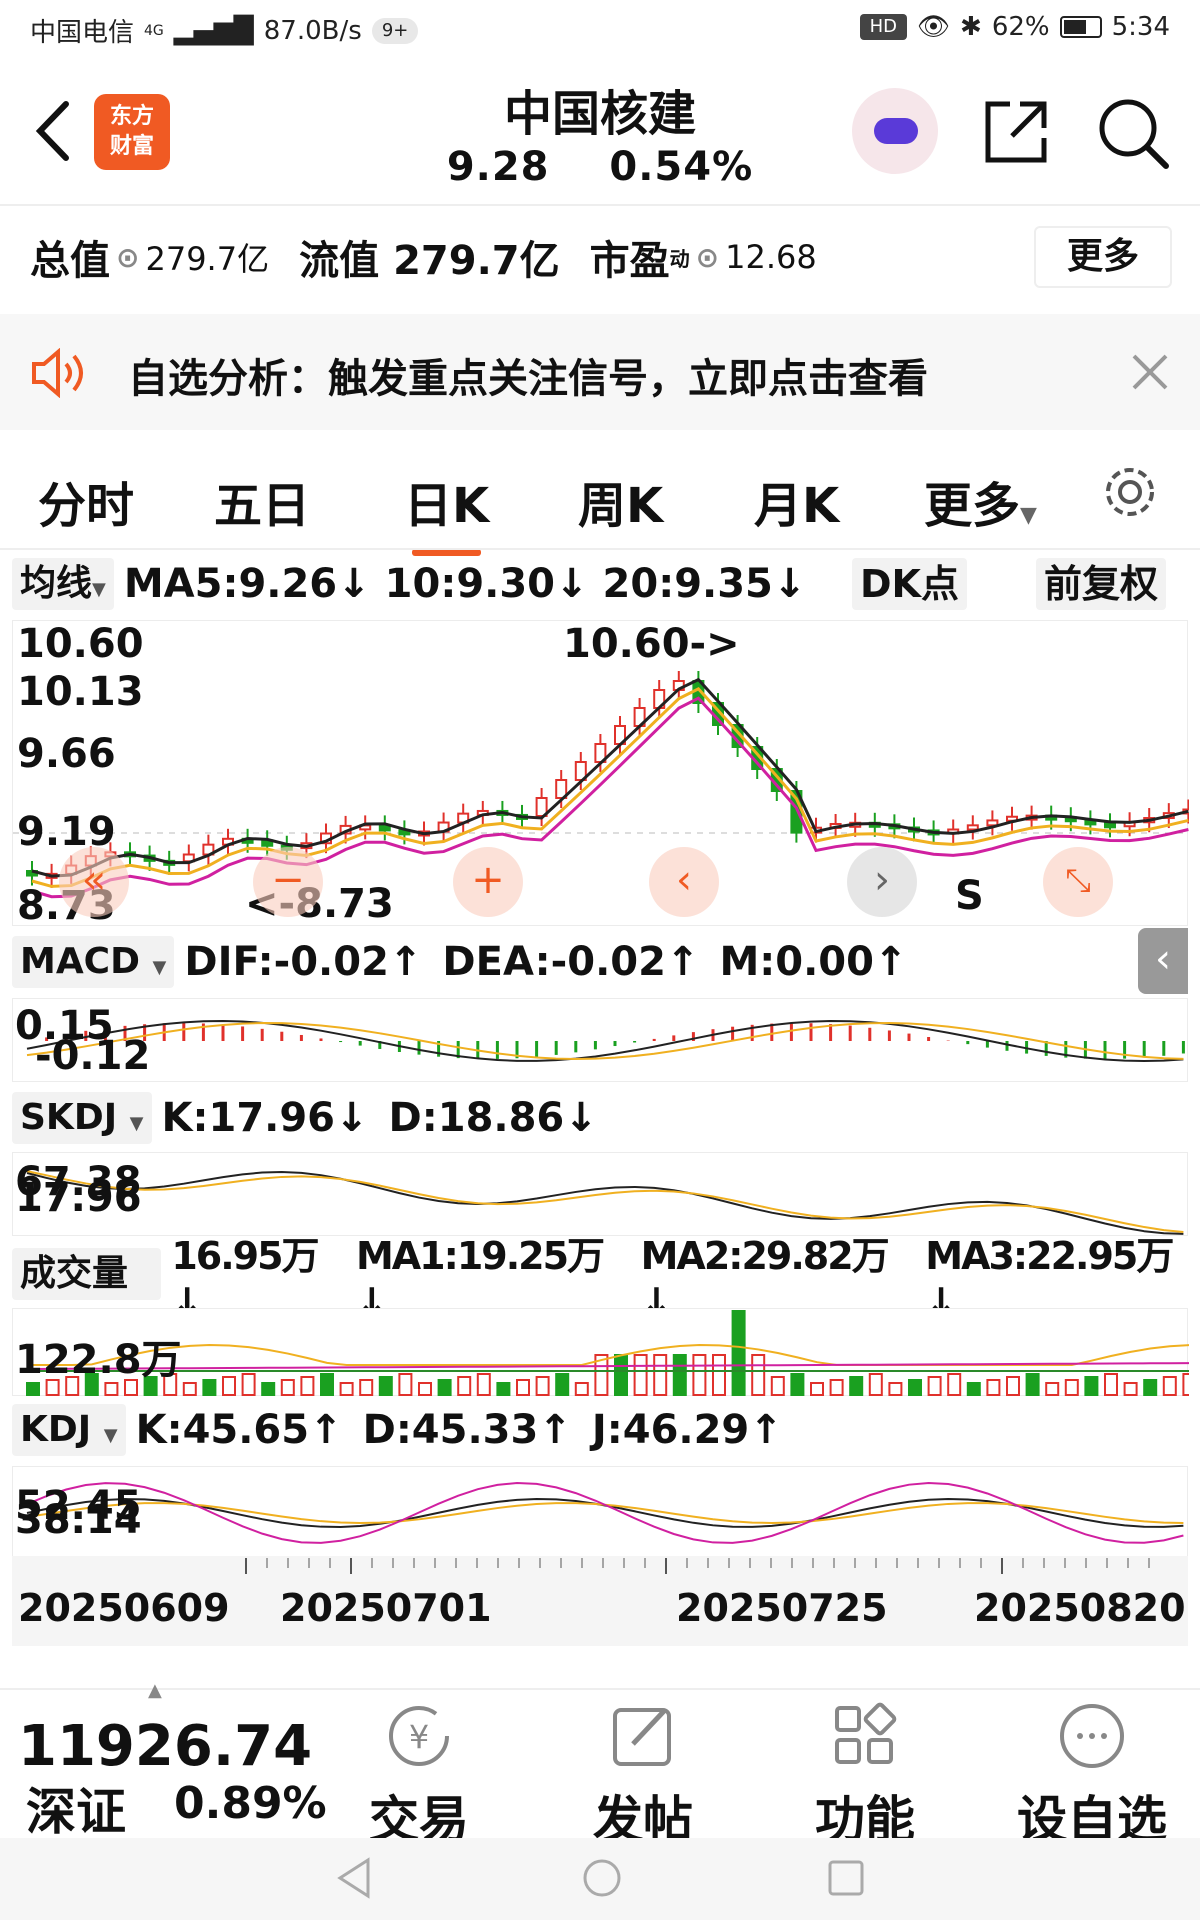 The image size is (1200, 1920). What do you see at coordinates (63, 584) in the screenshot?
I see `ma-selector: 均线▼` at bounding box center [63, 584].